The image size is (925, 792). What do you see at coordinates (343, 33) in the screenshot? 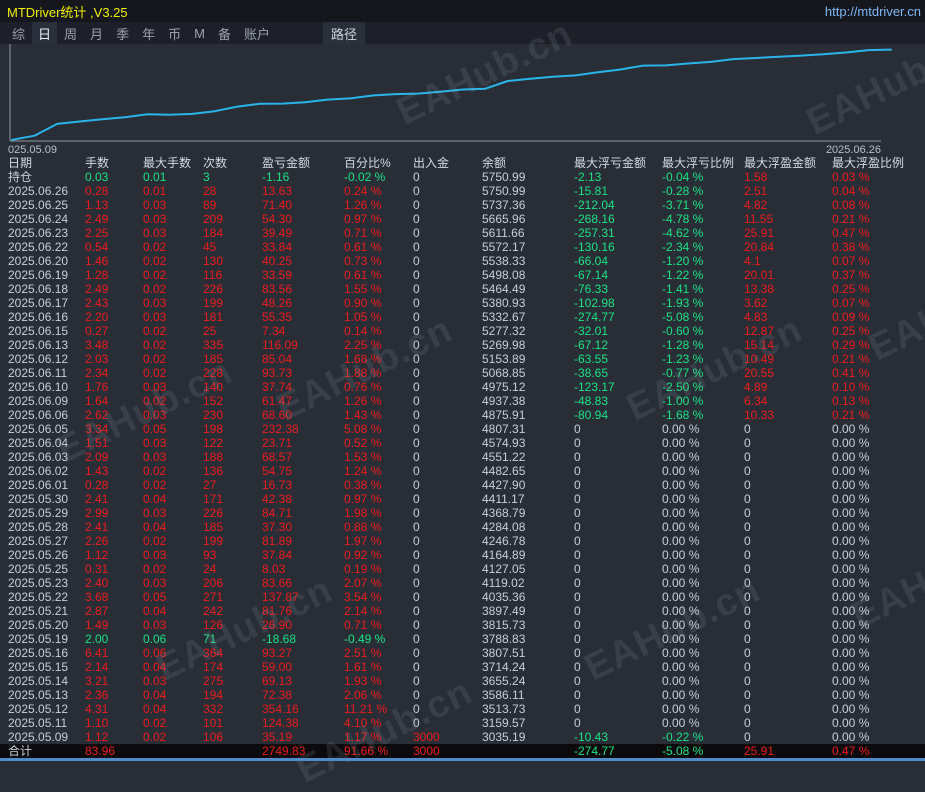
I see `path-button: 路径` at bounding box center [343, 33].